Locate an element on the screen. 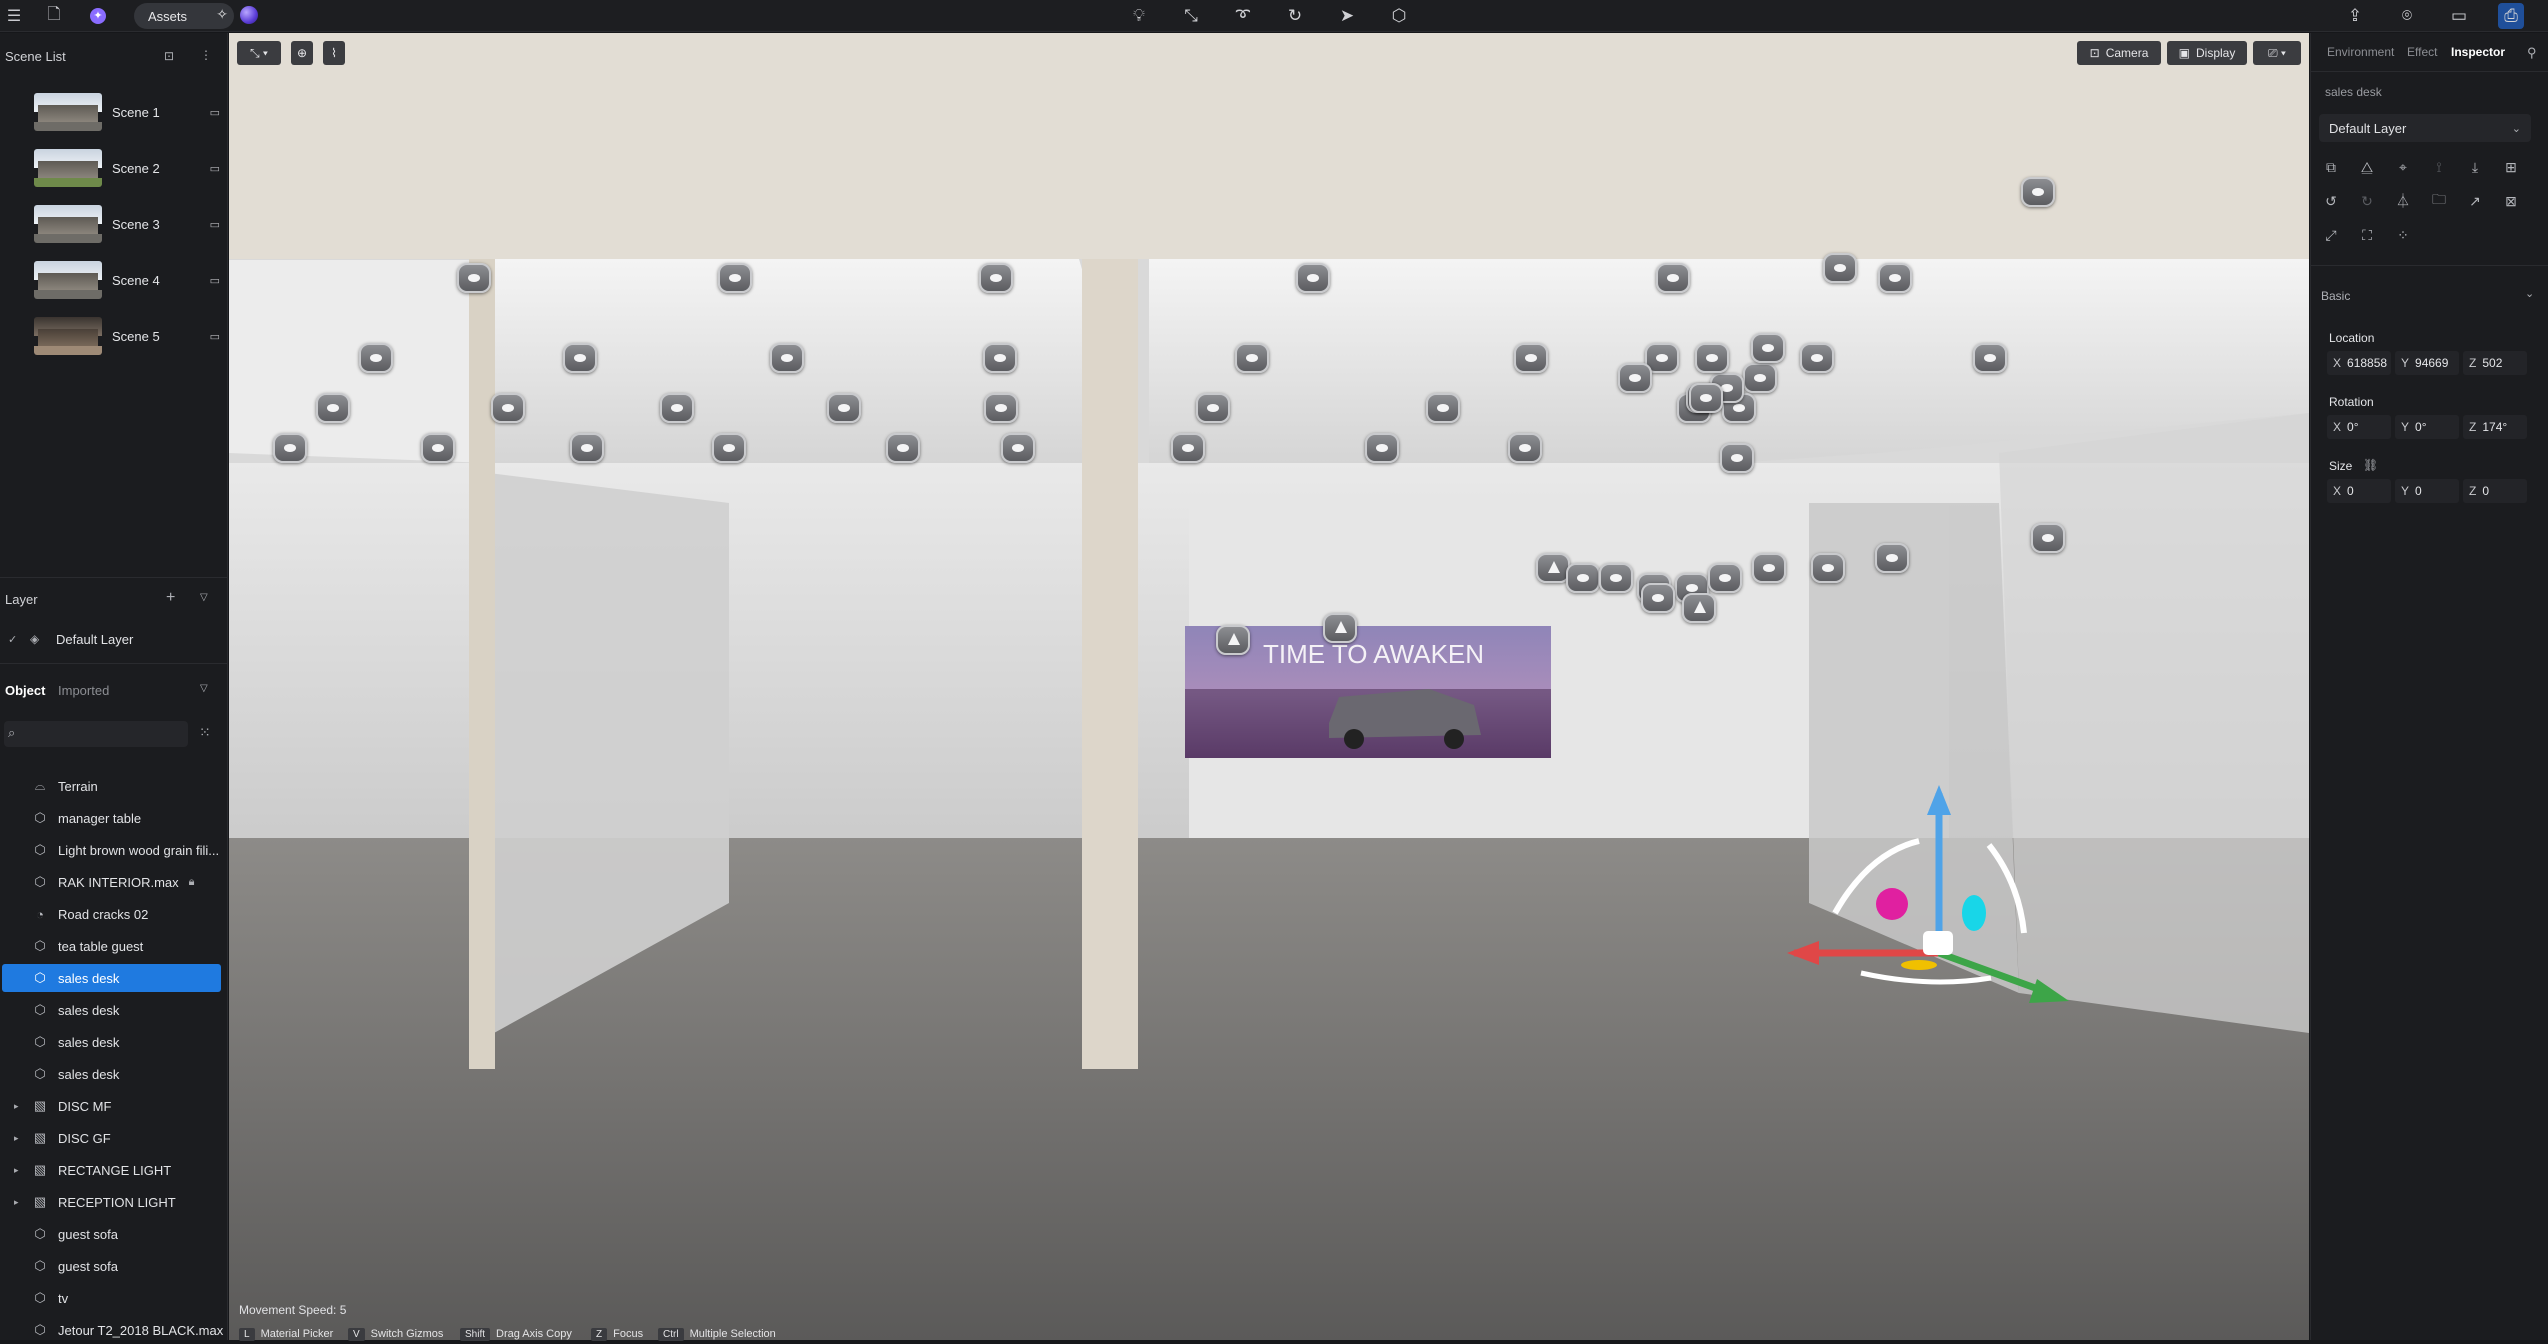 This screenshot has height=1344, width=2548. focus-icon: ⌖ is located at coordinates (2403, 167).